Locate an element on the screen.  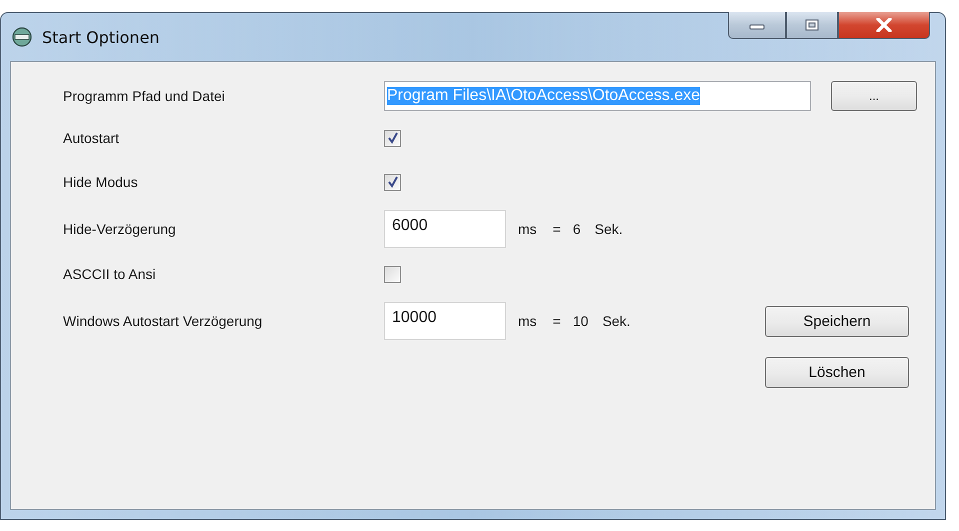
field-label: ASCCII to Ansi is located at coordinates (110, 274).